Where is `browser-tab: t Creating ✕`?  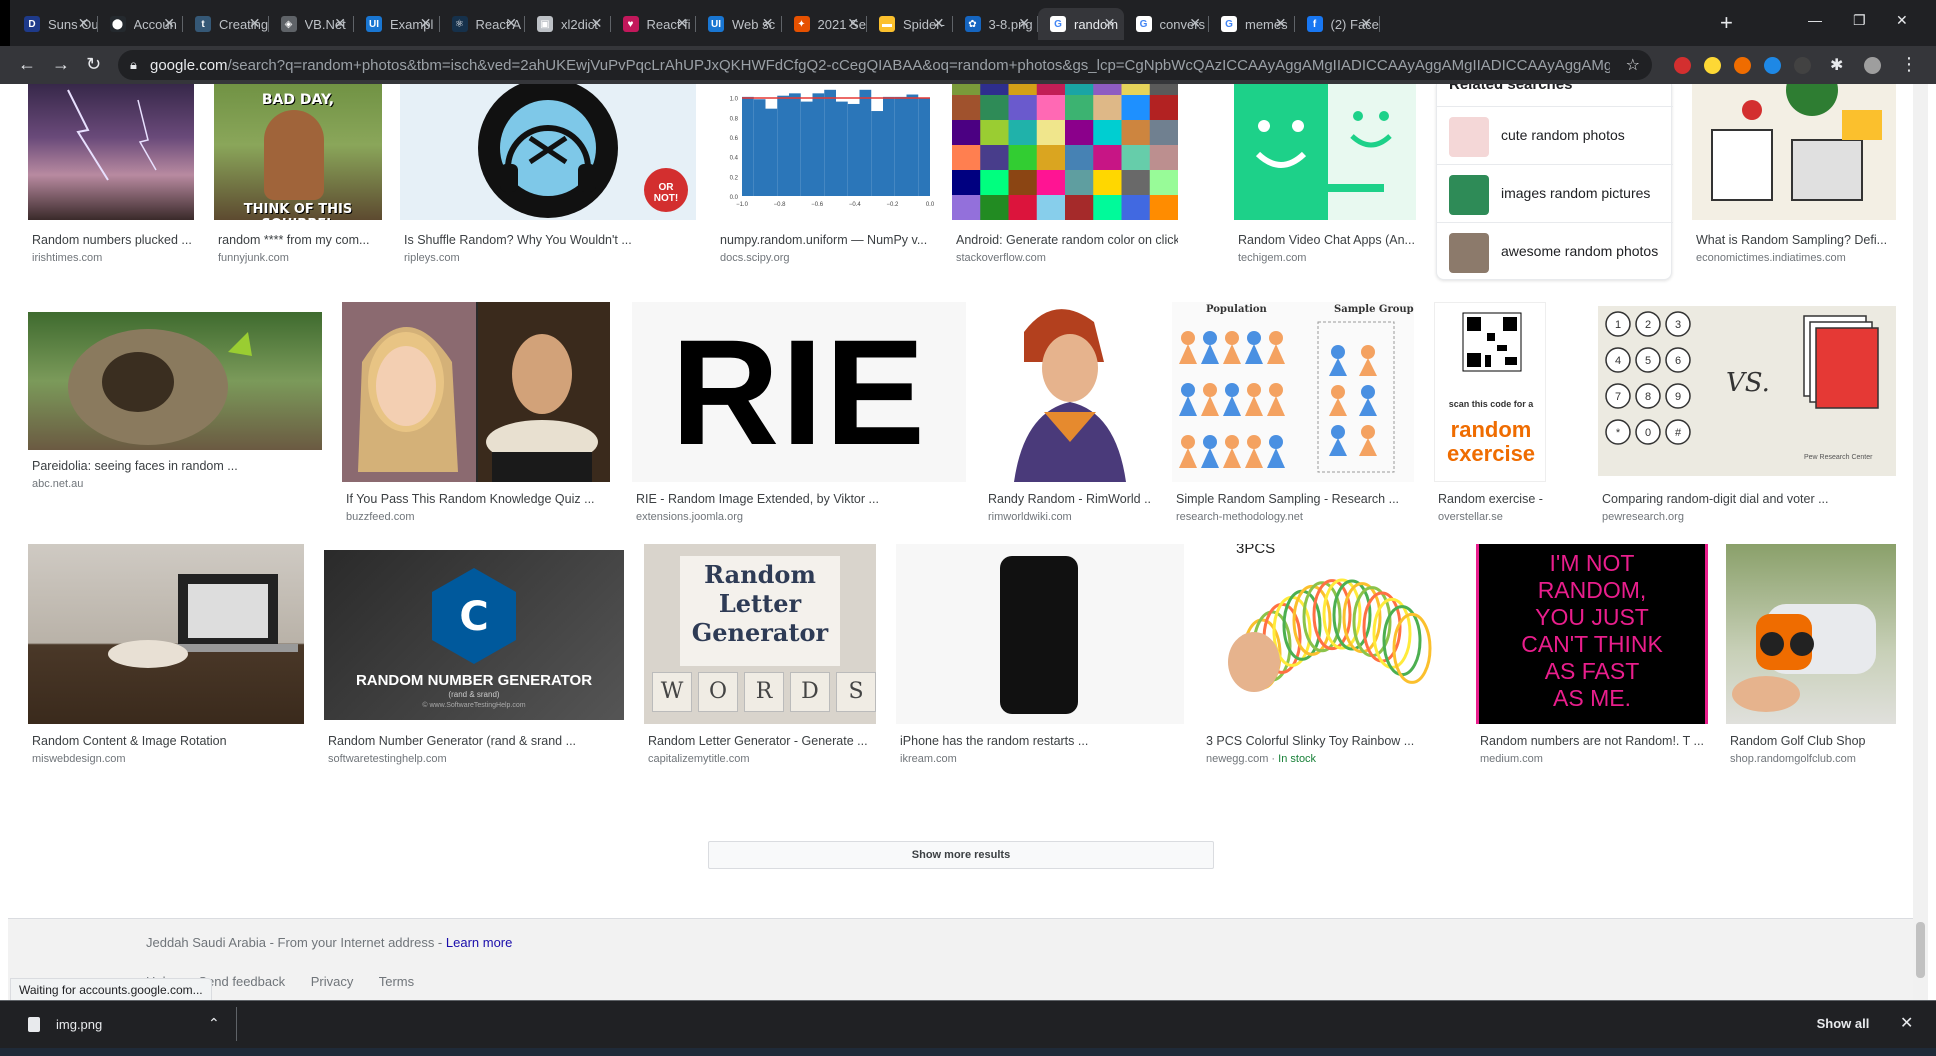
browser-tab: t Creating ✕ is located at coordinates (226, 24).